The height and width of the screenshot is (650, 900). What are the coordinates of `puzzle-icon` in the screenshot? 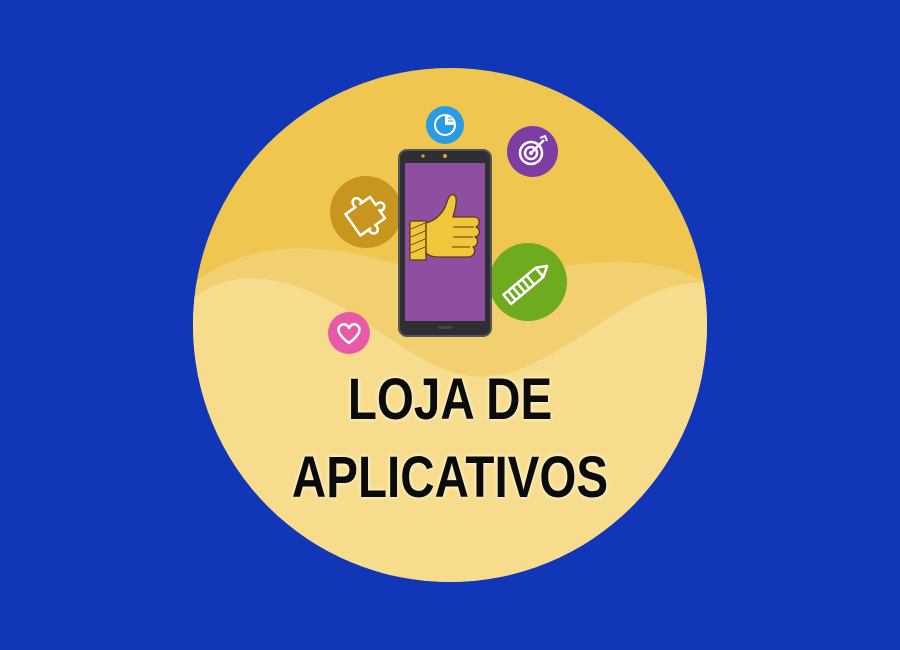 It's located at (366, 212).